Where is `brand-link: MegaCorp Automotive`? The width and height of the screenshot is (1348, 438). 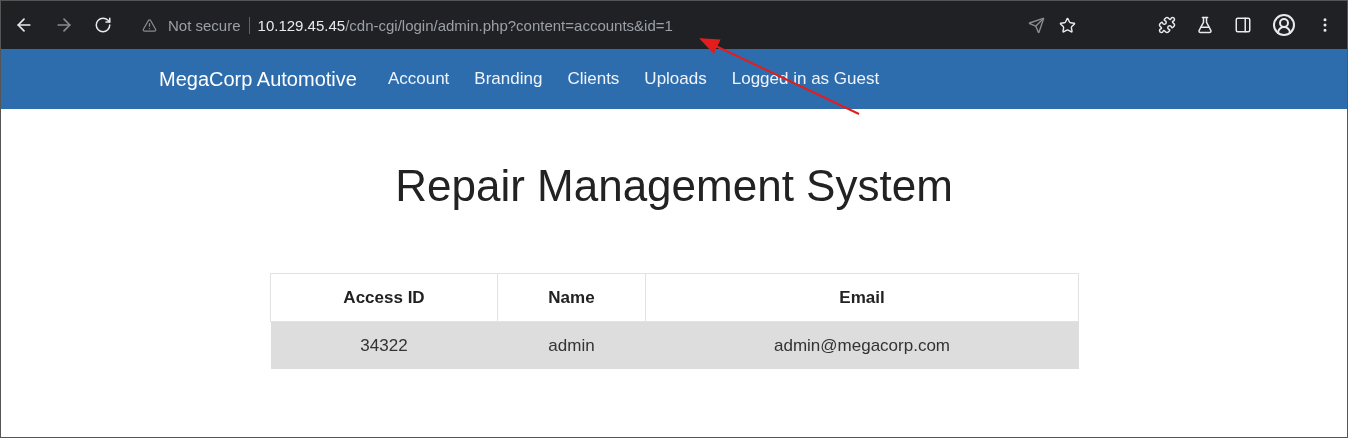 brand-link: MegaCorp Automotive is located at coordinates (258, 79).